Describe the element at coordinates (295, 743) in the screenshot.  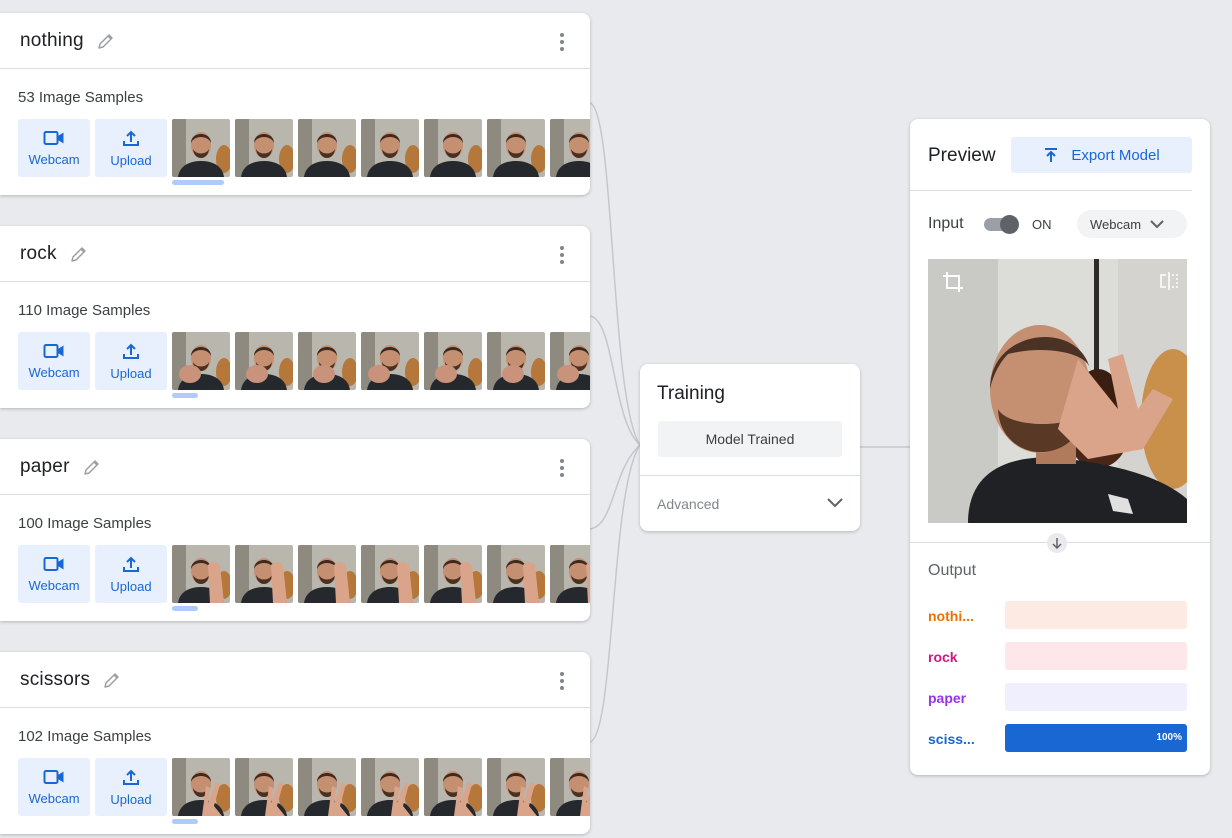
I see `class-card-scissors: scissors 102 Image Samples Webcam Upload` at that location.